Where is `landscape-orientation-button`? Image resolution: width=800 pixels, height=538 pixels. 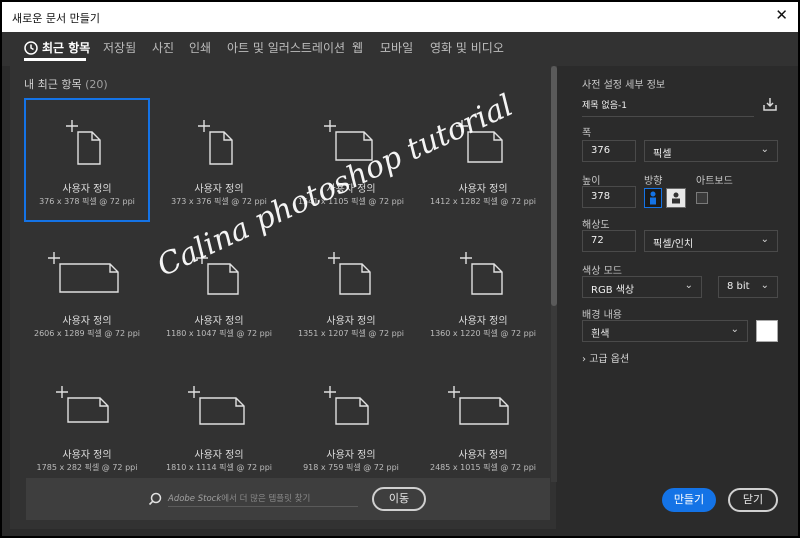 landscape-orientation-button is located at coordinates (676, 198).